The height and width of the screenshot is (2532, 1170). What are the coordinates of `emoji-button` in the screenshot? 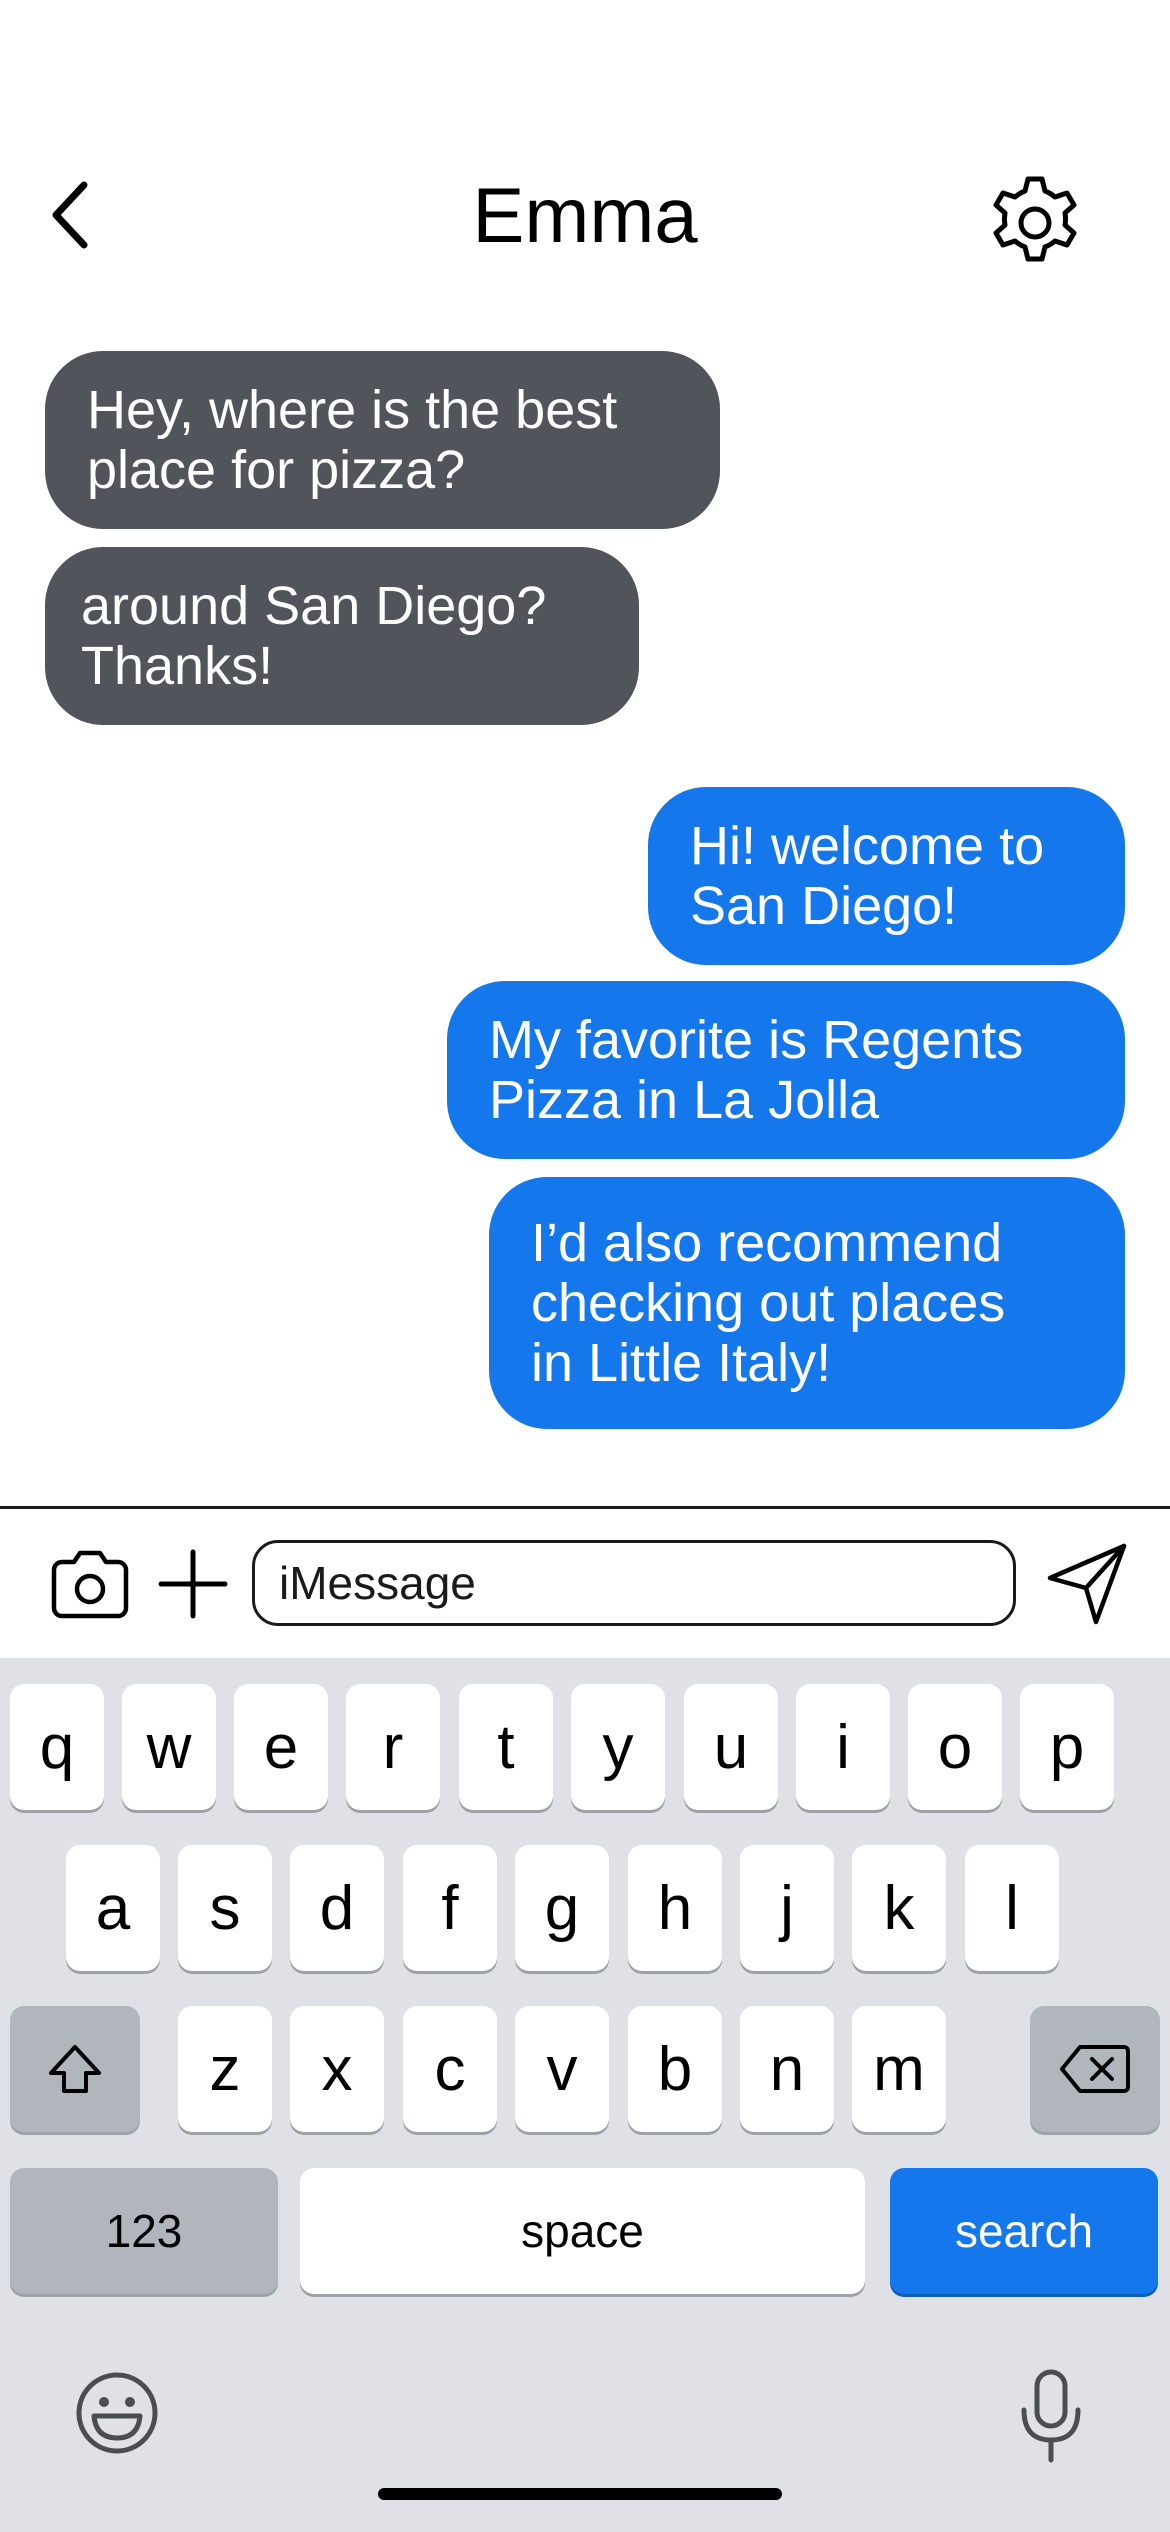 It's located at (117, 2413).